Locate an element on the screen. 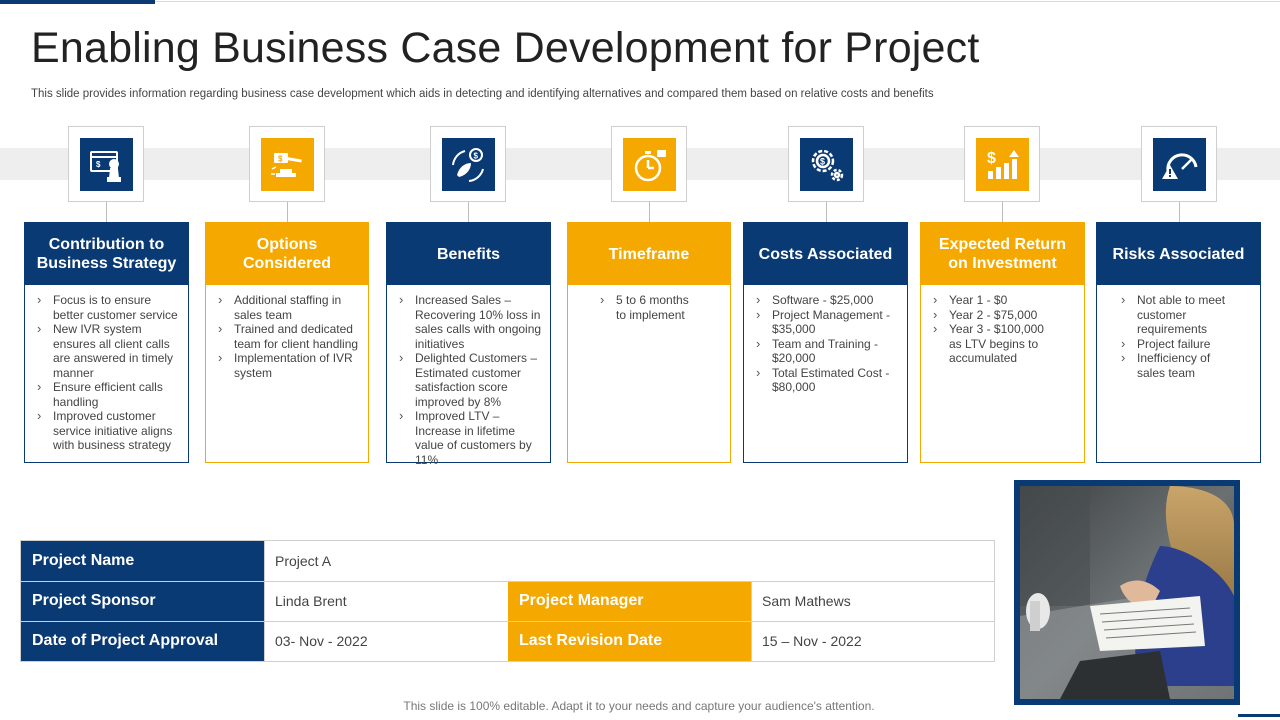 This screenshot has width=1280, height=720. card-title: Benefits is located at coordinates (468, 254).